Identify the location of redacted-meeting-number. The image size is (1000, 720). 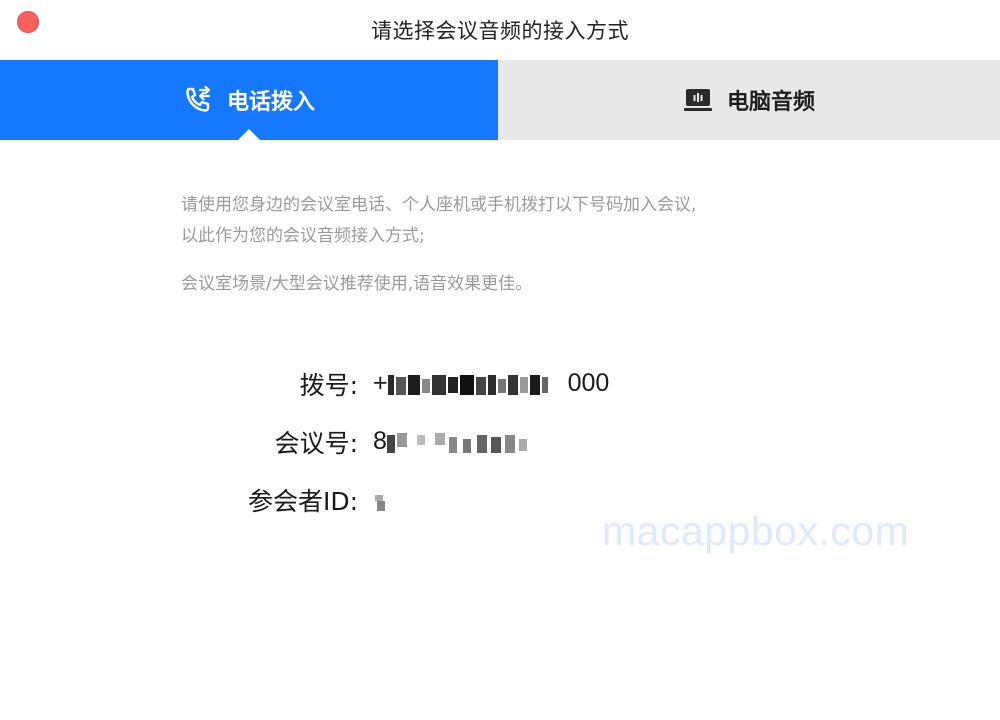
(456, 442).